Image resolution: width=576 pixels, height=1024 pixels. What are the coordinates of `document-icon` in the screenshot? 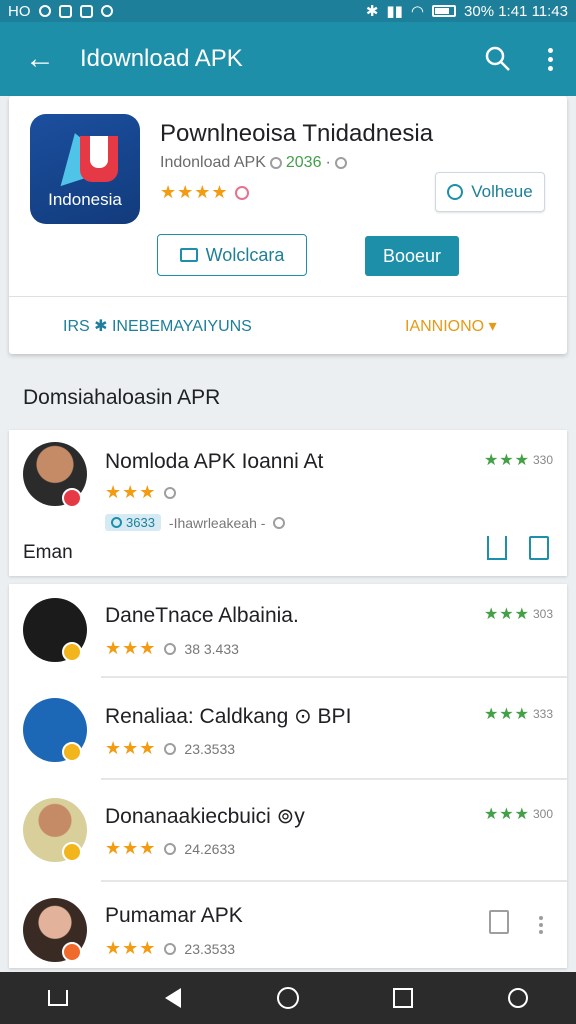 It's located at (539, 548).